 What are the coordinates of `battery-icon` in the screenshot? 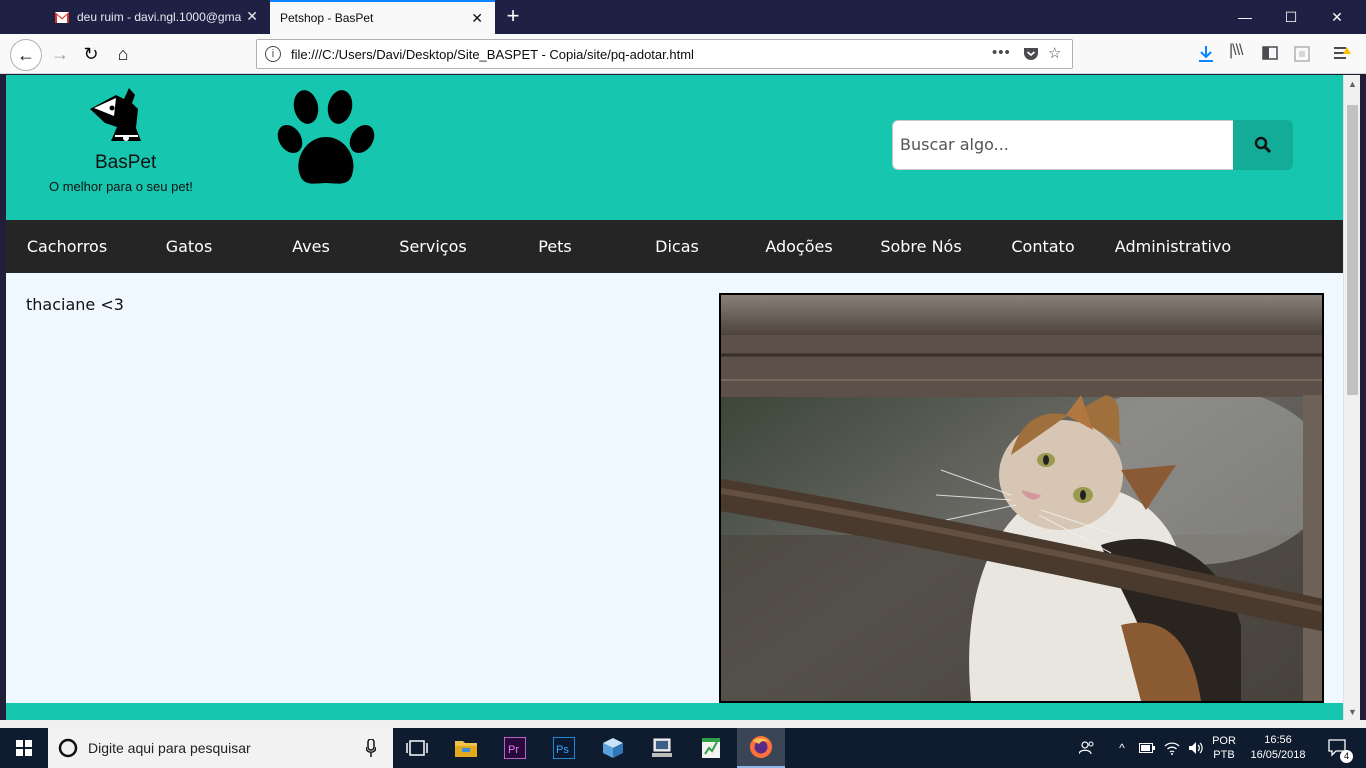 It's located at (1147, 748).